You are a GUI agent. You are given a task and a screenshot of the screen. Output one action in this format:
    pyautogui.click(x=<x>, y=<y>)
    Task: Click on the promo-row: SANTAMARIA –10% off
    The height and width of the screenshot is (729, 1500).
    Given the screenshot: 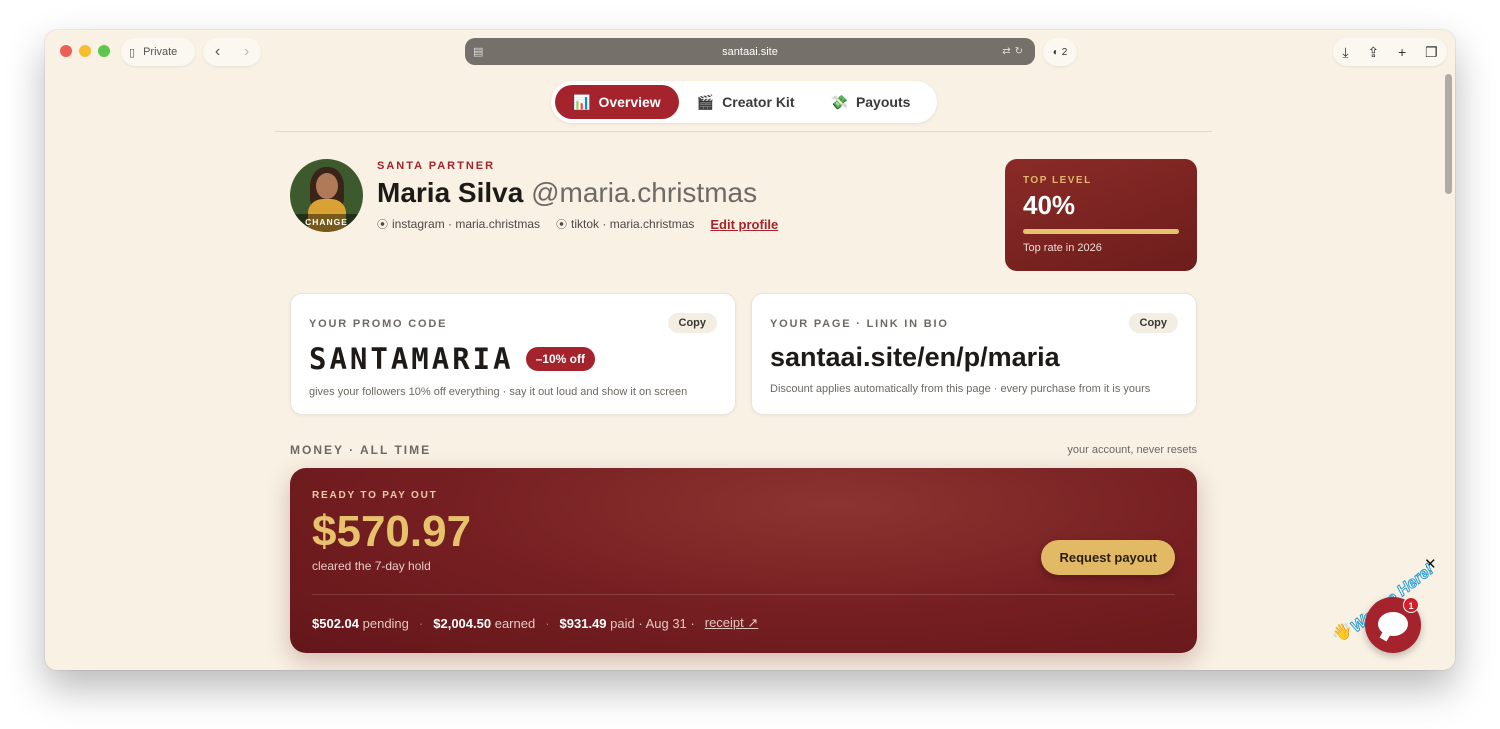 What is the action you would take?
    pyautogui.click(x=513, y=359)
    